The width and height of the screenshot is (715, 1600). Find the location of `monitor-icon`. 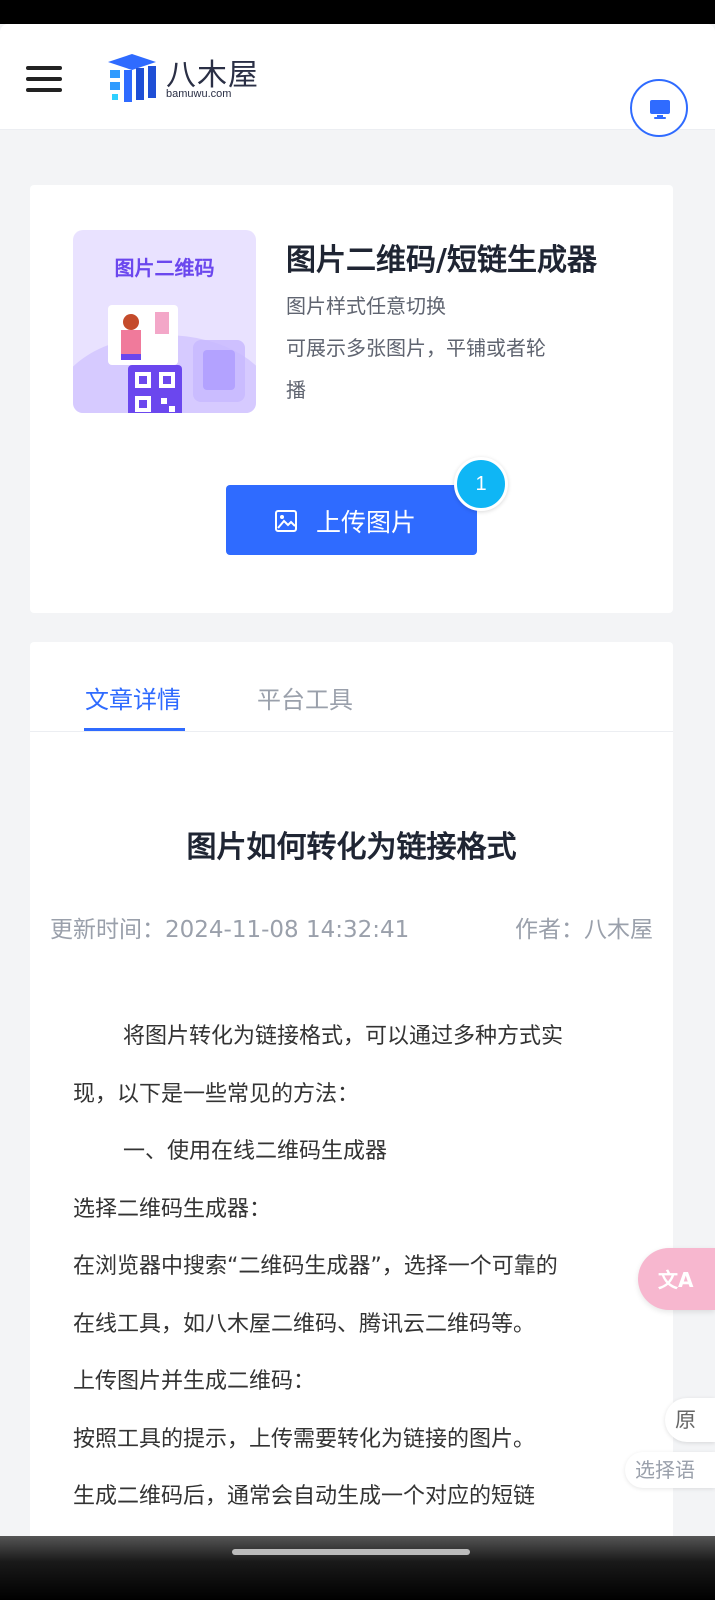

monitor-icon is located at coordinates (660, 109).